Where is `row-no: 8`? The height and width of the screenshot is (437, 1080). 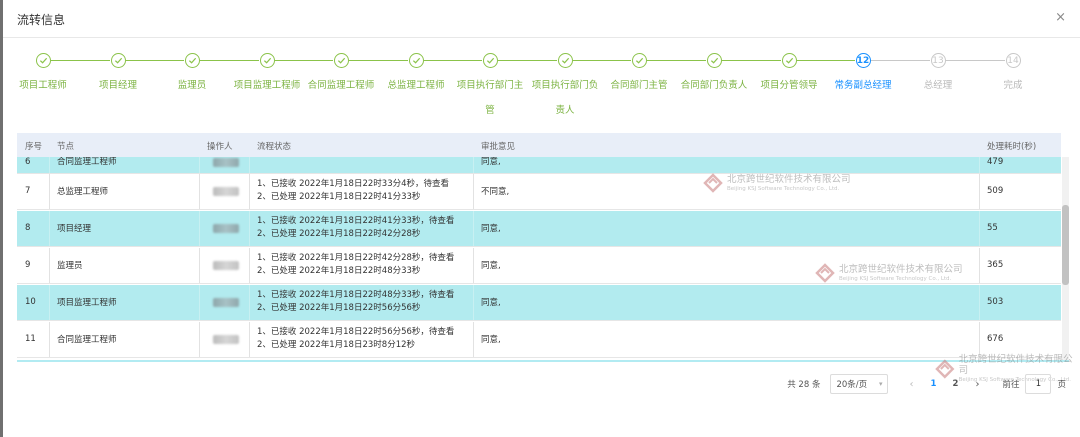 row-no: 8 is located at coordinates (28, 228).